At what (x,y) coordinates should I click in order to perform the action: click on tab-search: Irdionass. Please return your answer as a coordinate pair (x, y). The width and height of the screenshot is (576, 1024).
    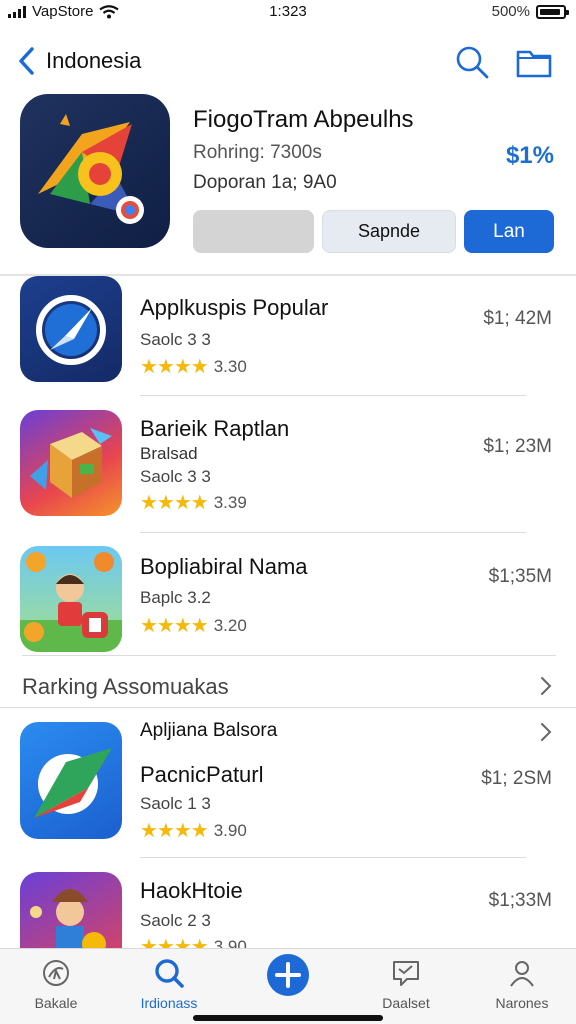
    Looking at the image, I should click on (169, 987).